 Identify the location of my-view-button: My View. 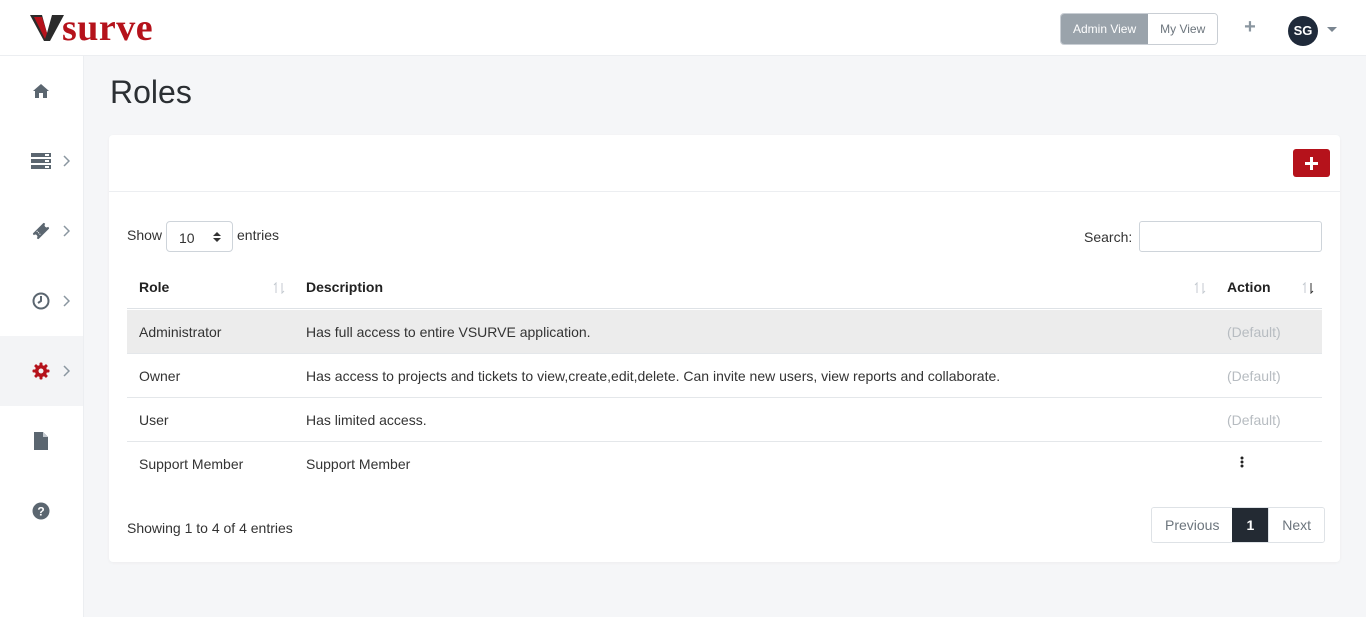
(1183, 29).